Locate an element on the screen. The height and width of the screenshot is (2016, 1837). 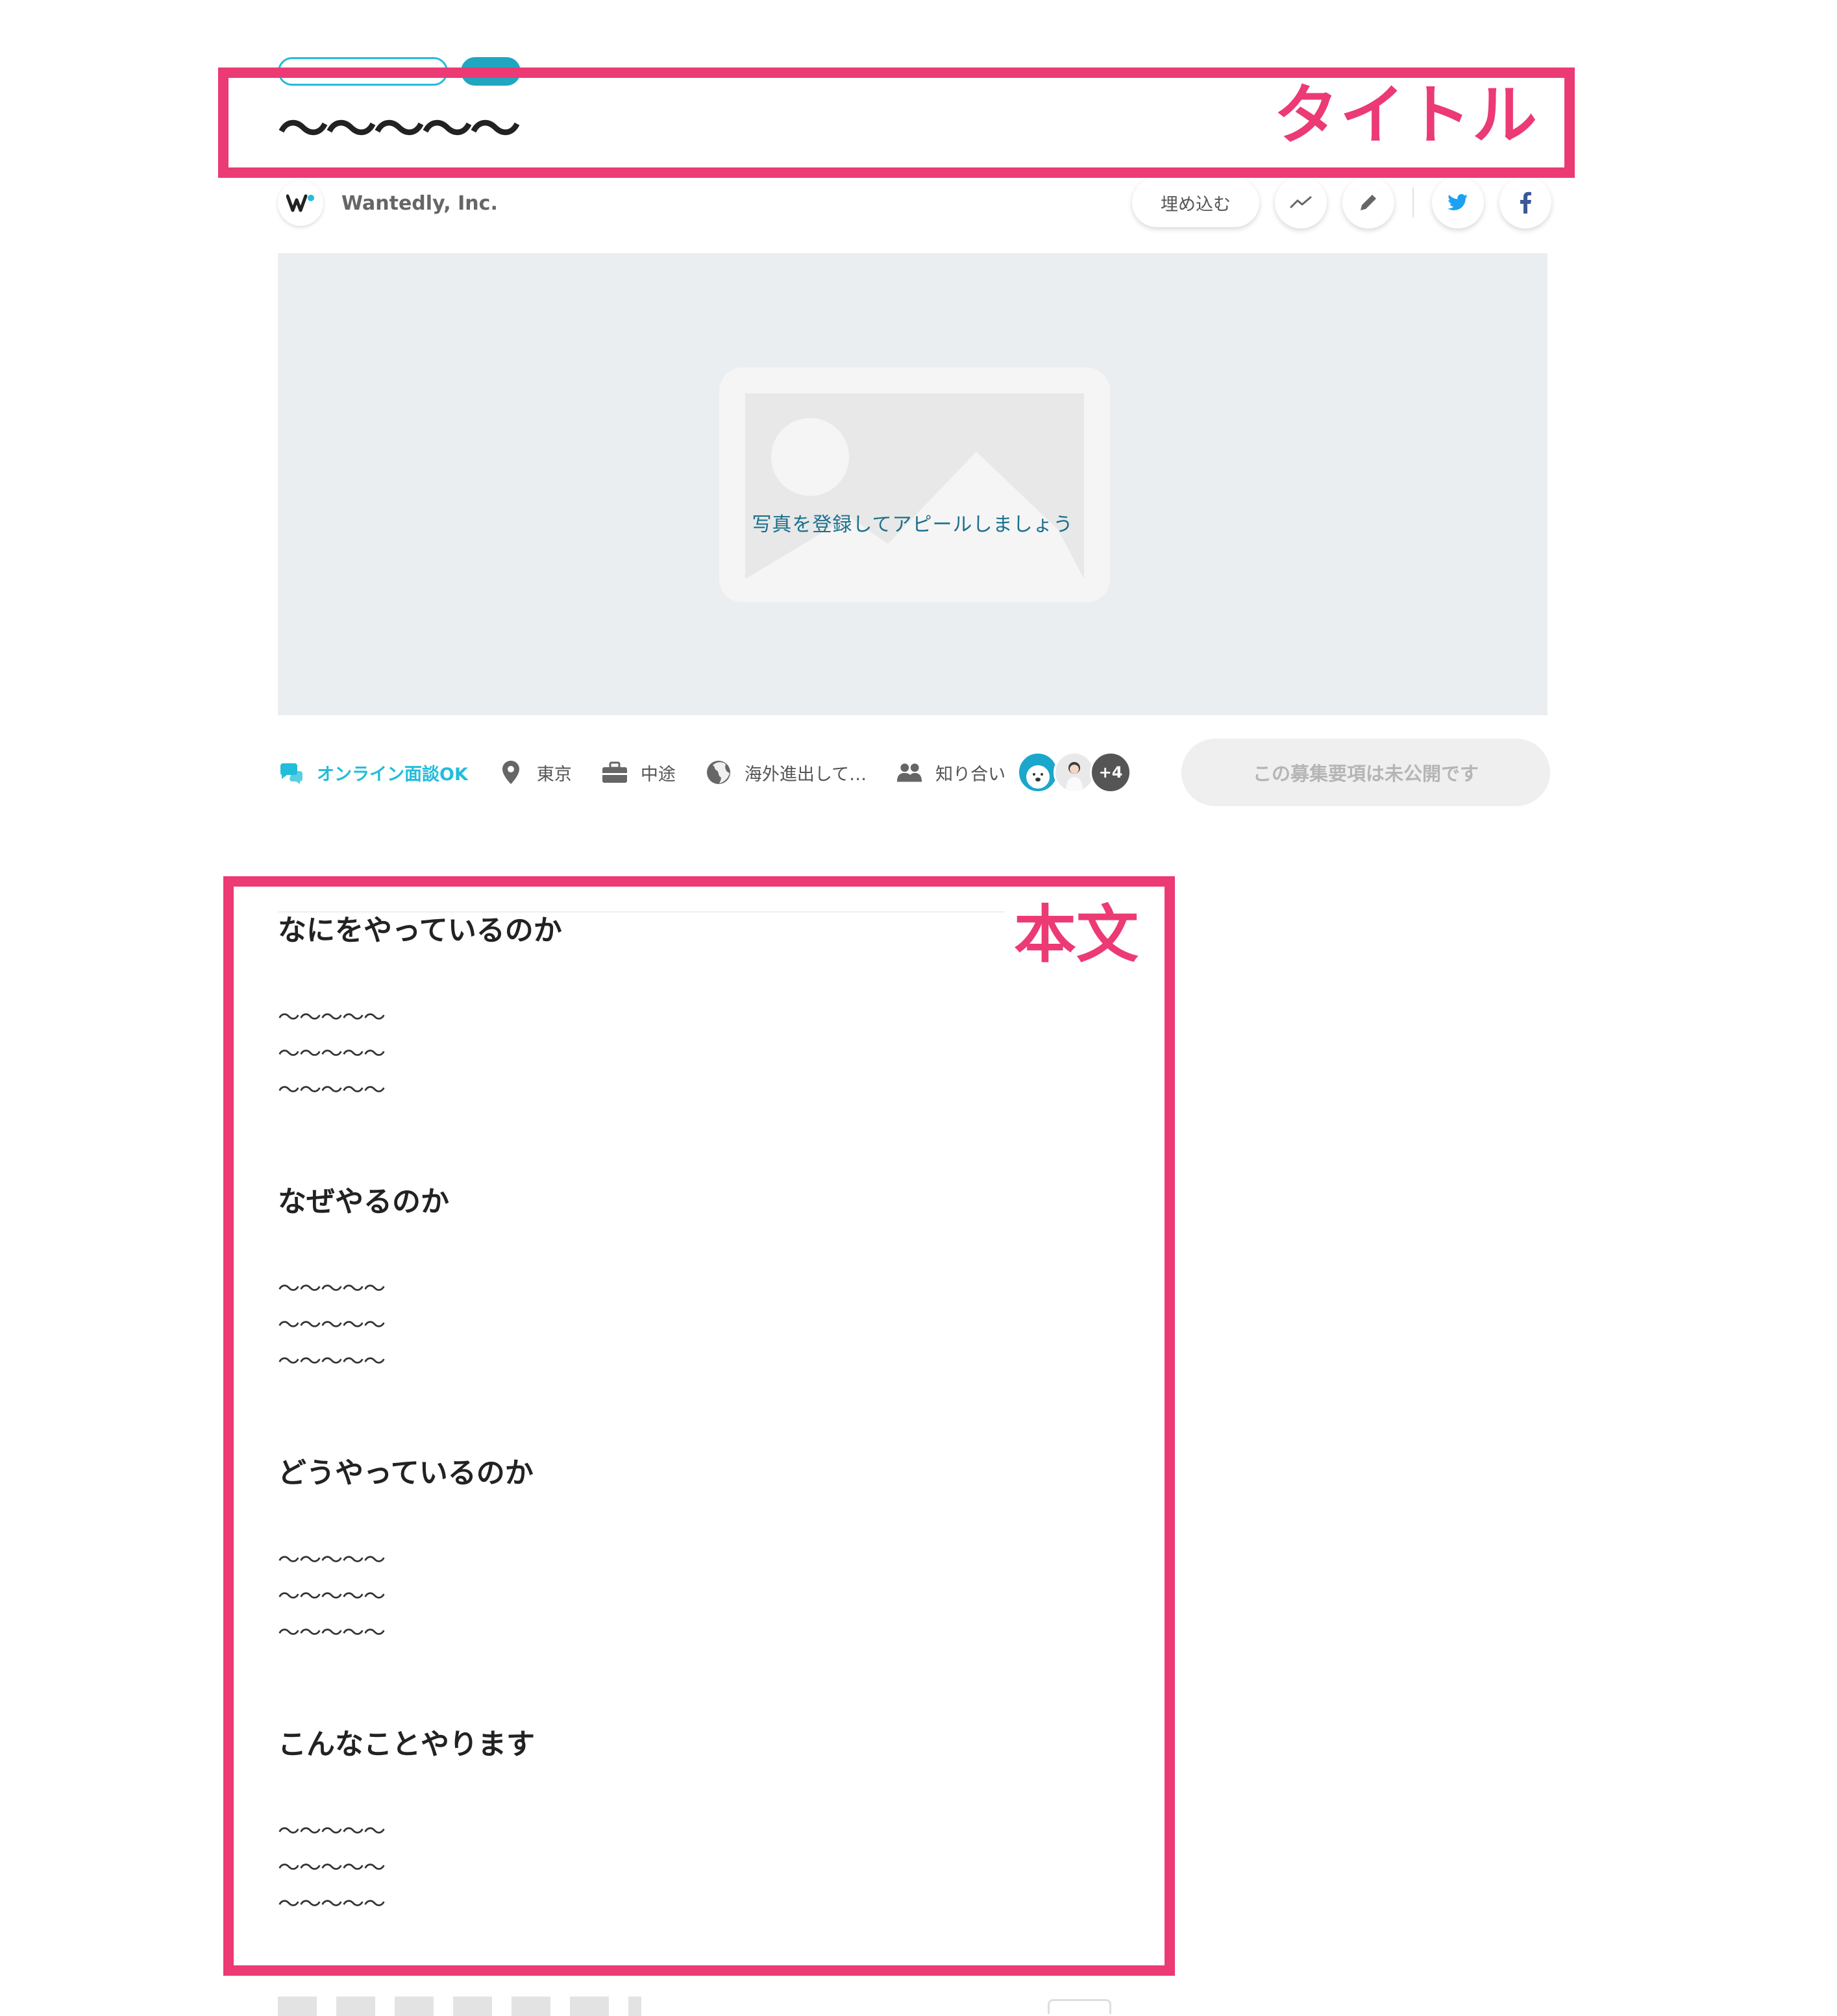
cover-placeholder-text: 写真を登録してアピールしましょう is located at coordinates (913, 524).